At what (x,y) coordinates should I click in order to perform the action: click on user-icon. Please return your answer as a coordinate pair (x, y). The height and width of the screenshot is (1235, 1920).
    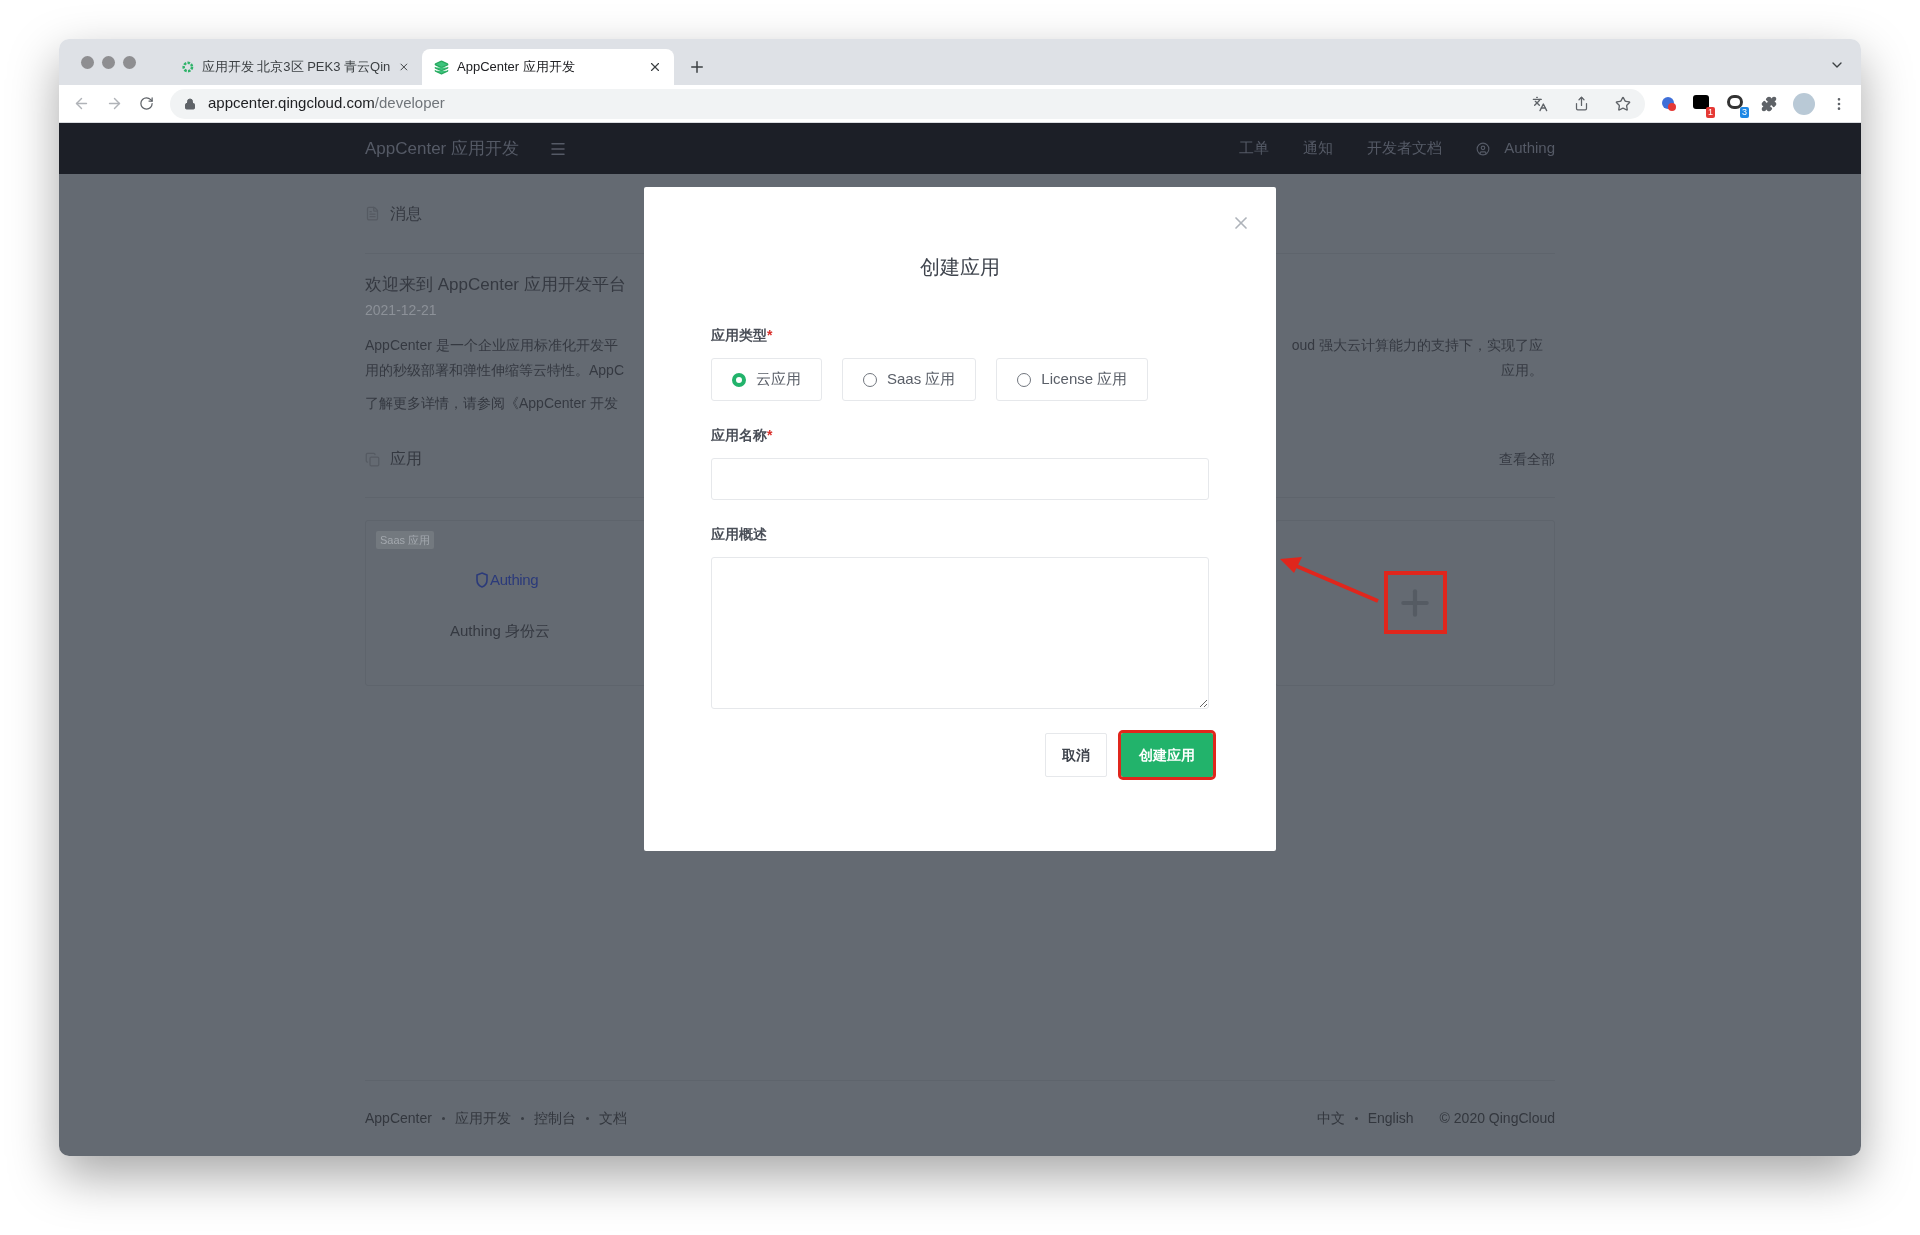
    Looking at the image, I should click on (1483, 148).